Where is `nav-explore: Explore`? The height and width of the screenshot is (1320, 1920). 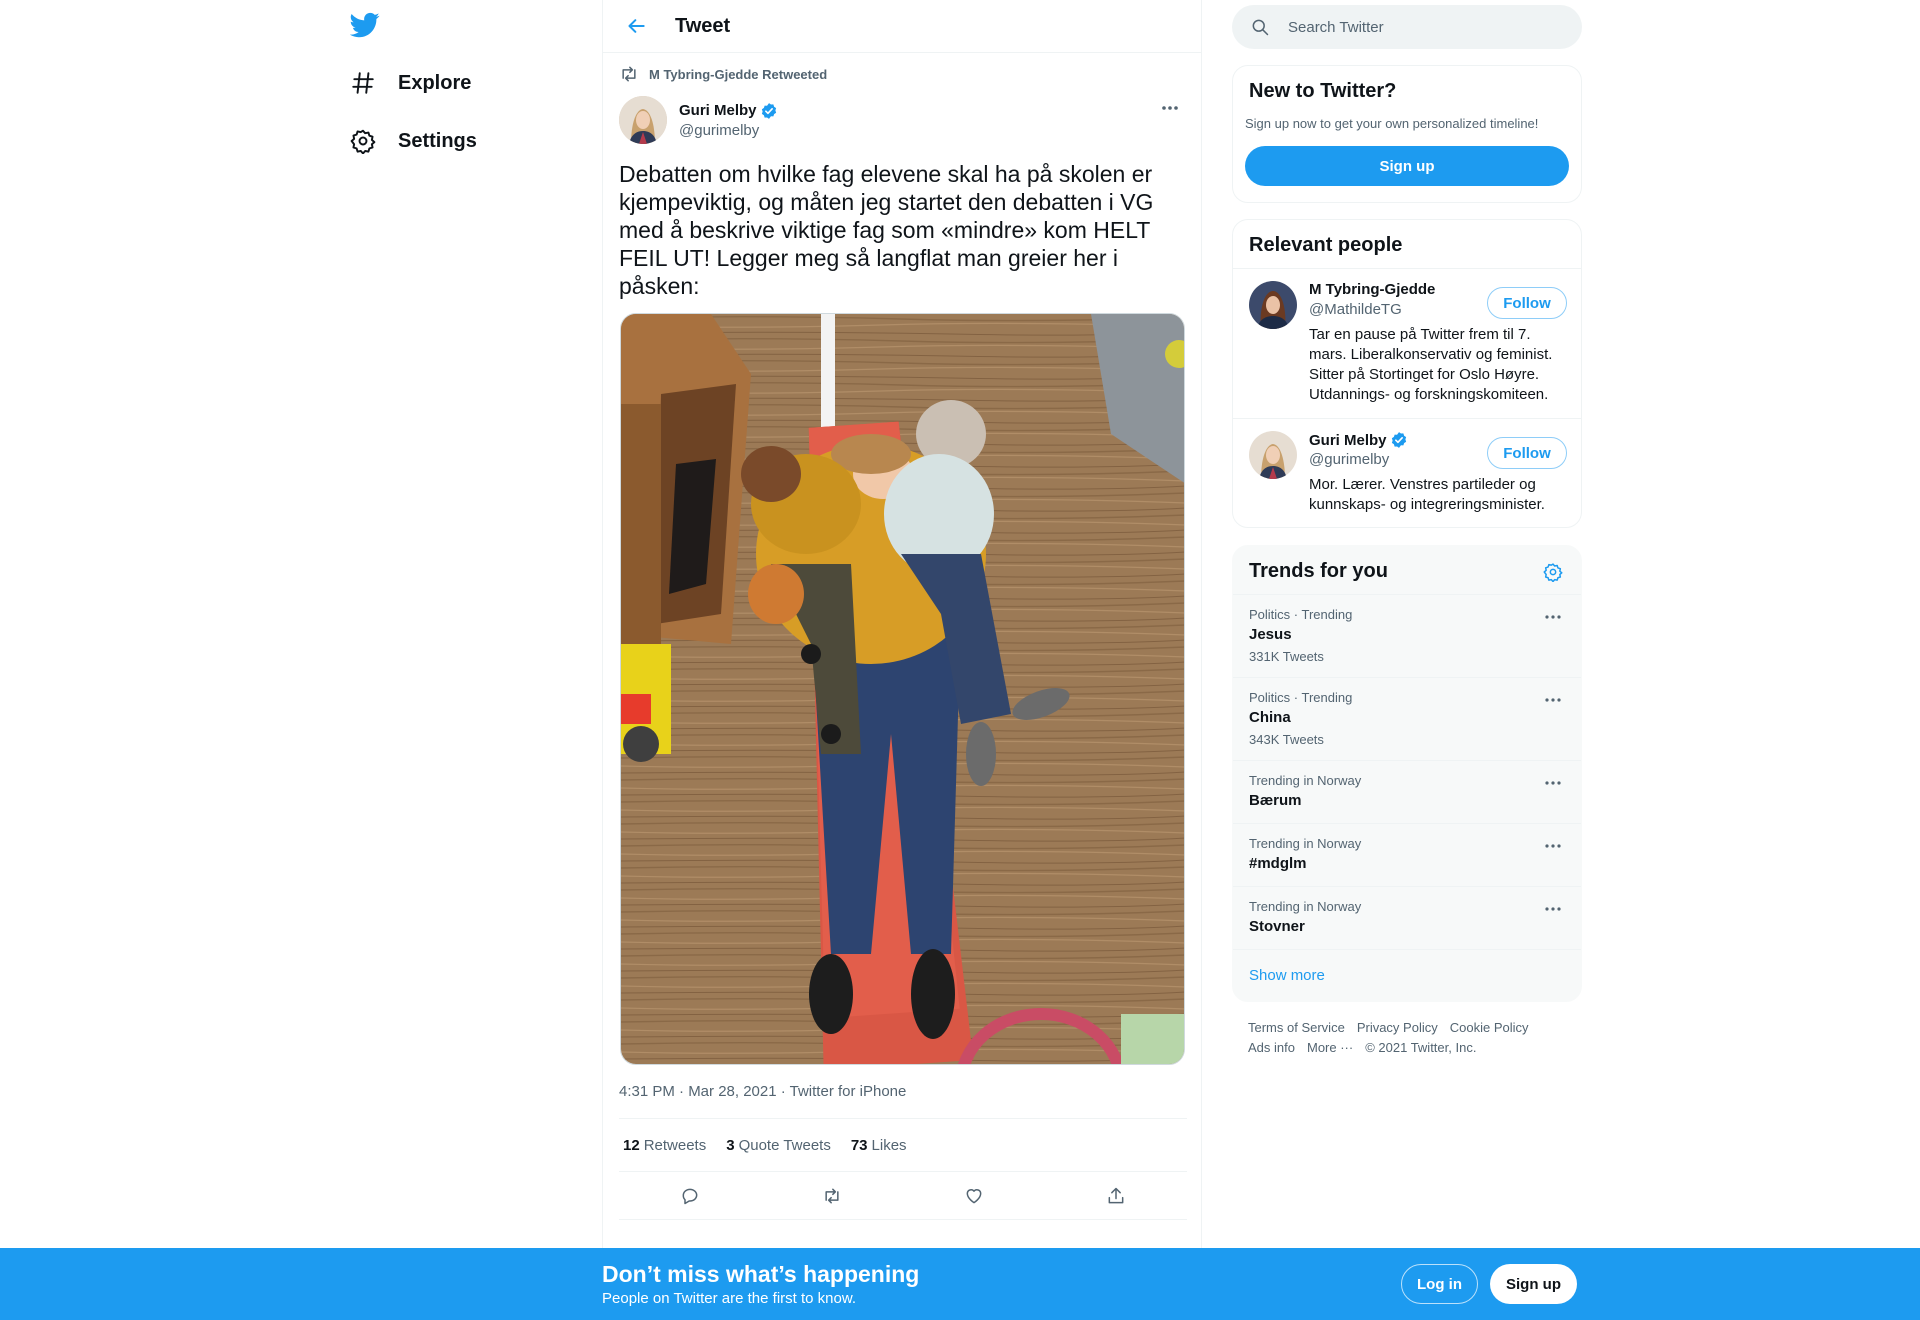 nav-explore: Explore is located at coordinates (410, 83).